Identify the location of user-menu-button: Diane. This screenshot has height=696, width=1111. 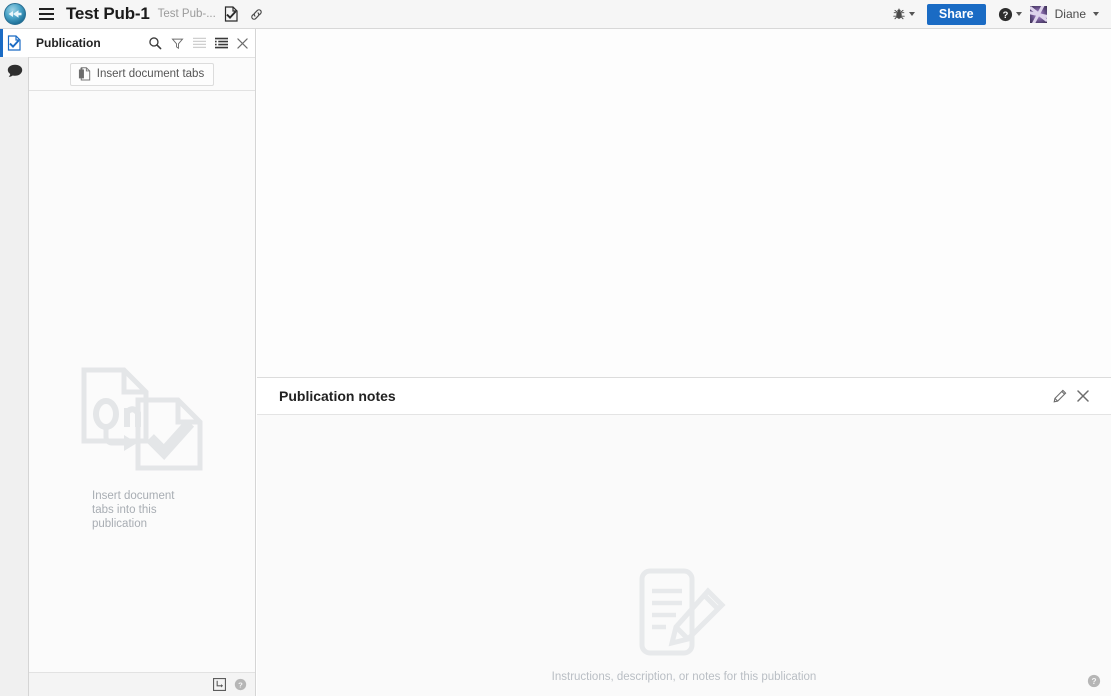
(1066, 14).